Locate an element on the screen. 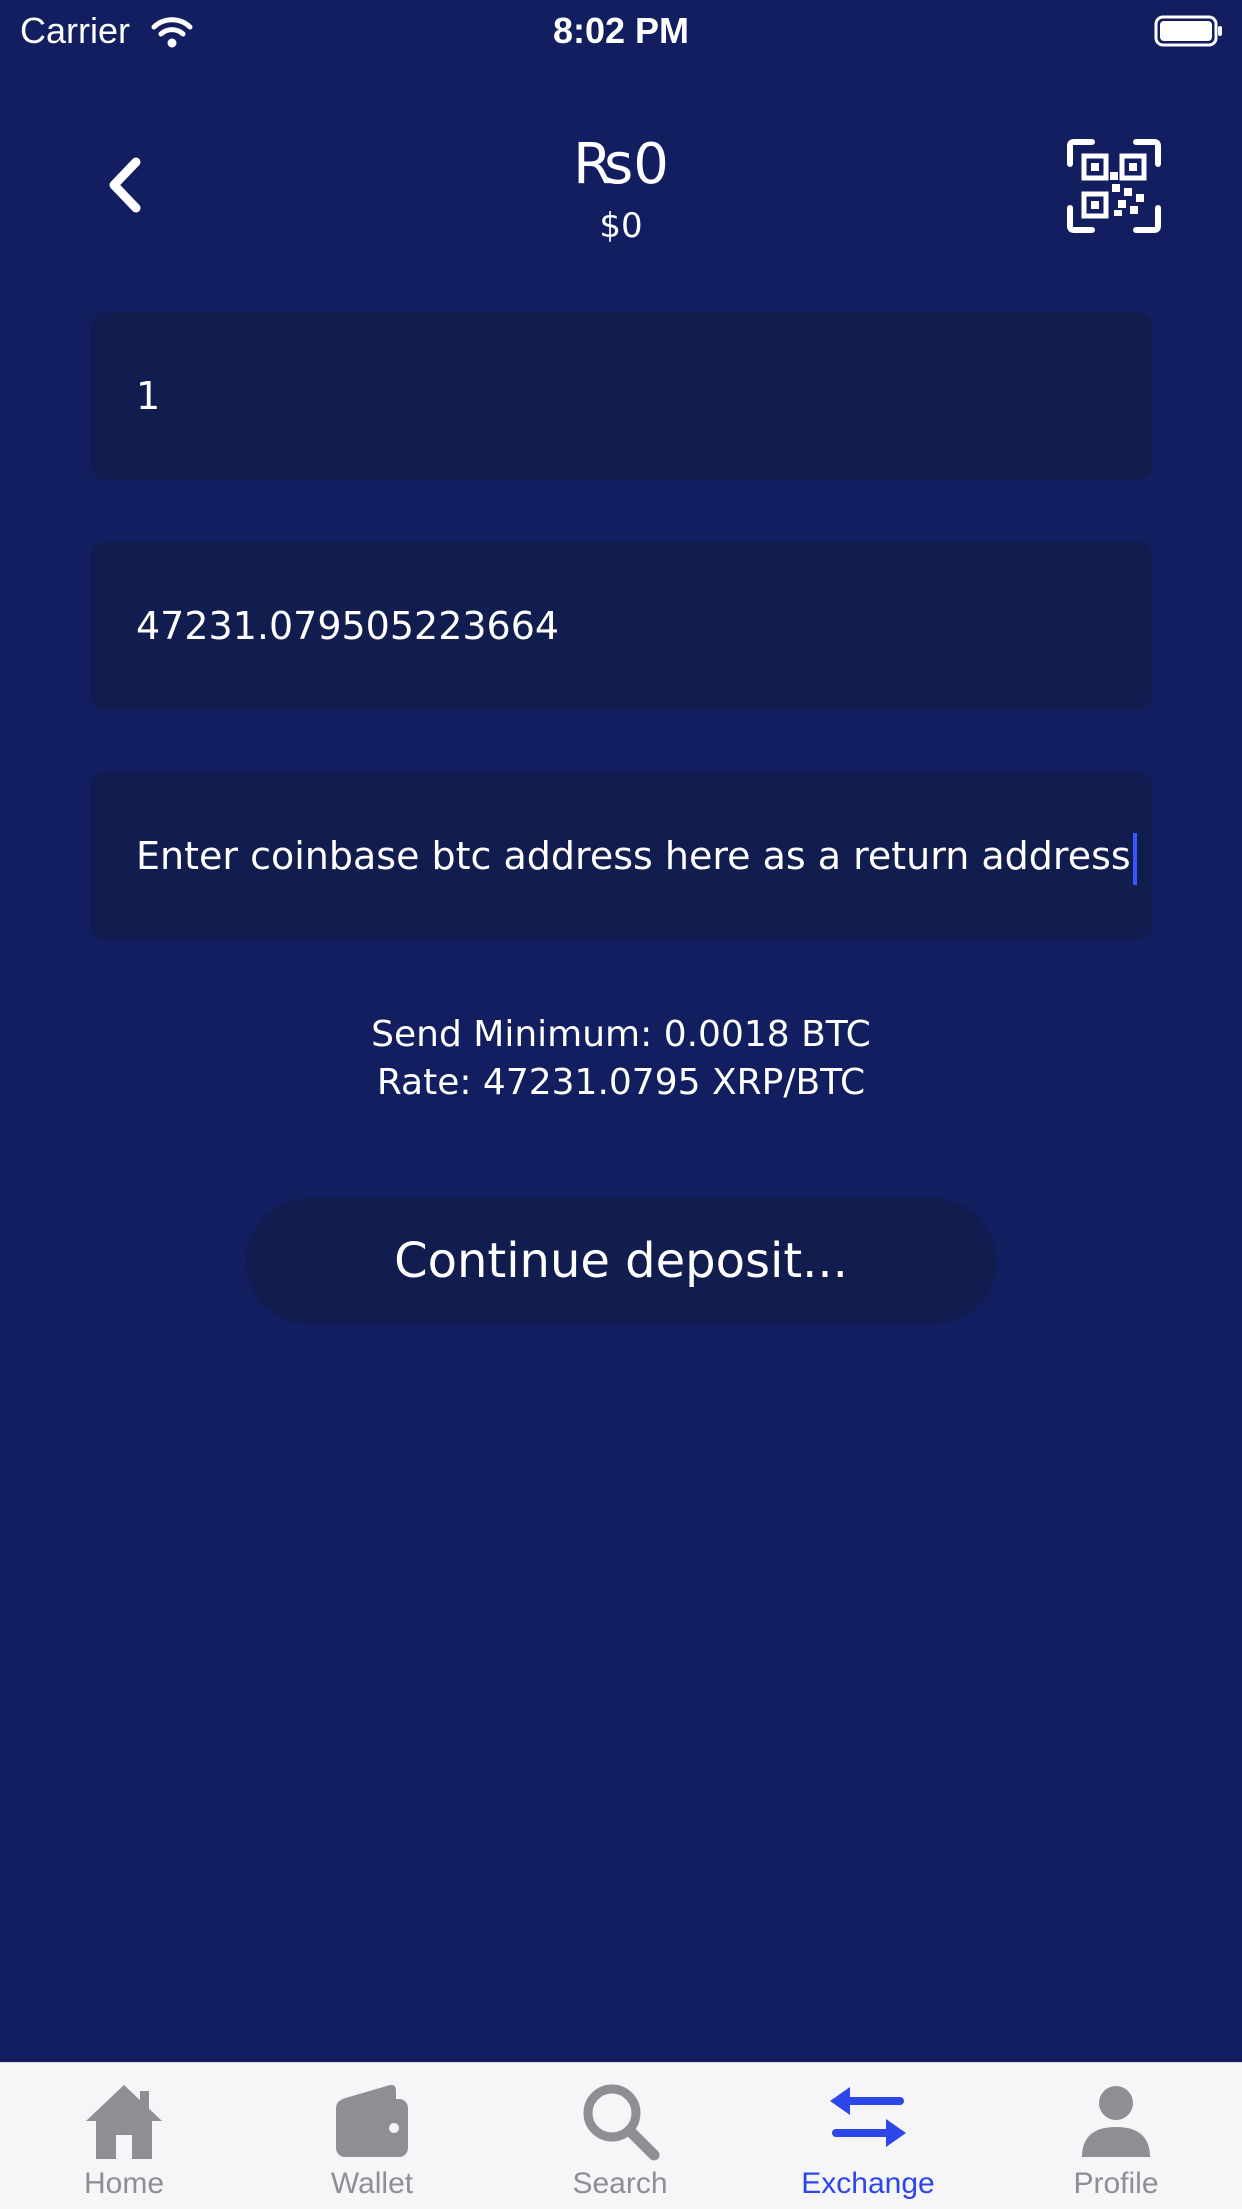 The width and height of the screenshot is (1242, 2209). tab-exchange: Exchange is located at coordinates (868, 2136).